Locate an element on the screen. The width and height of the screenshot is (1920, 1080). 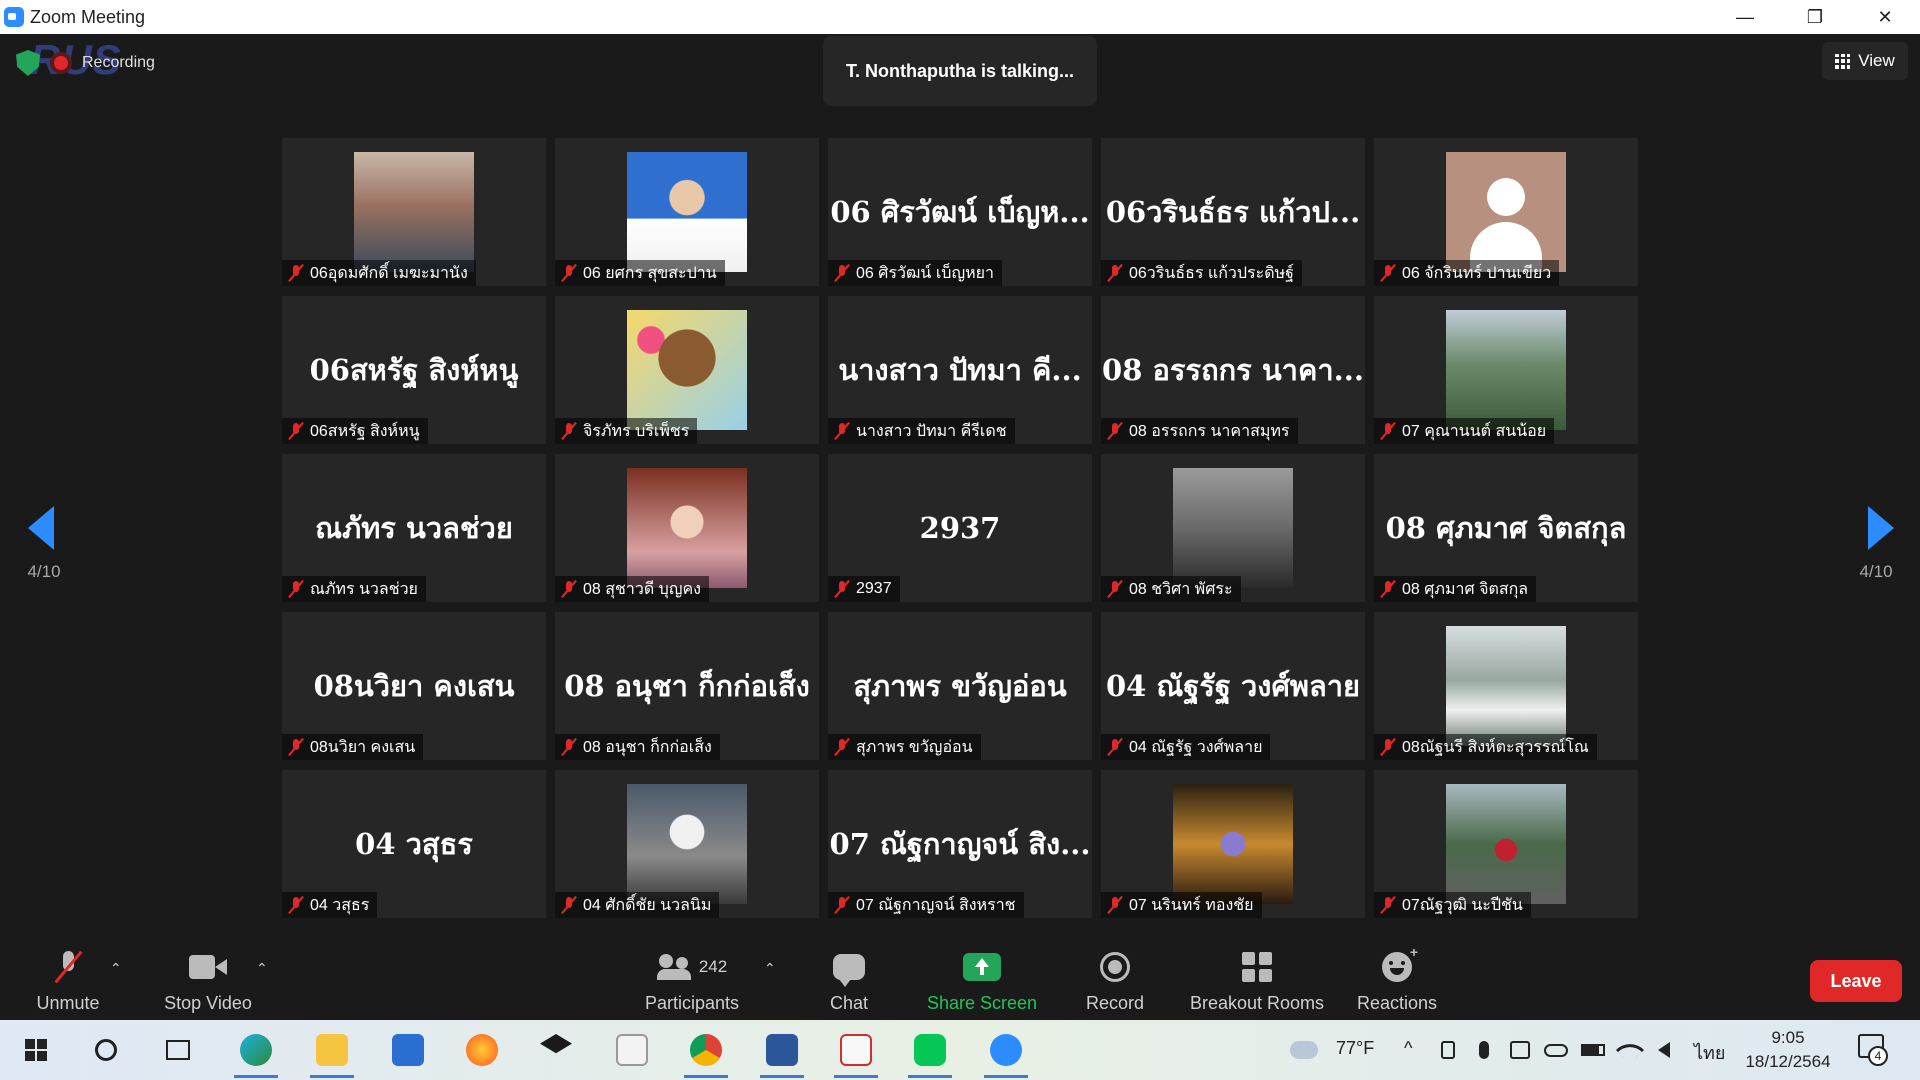
meet-now-icon is located at coordinates (1448, 1050).